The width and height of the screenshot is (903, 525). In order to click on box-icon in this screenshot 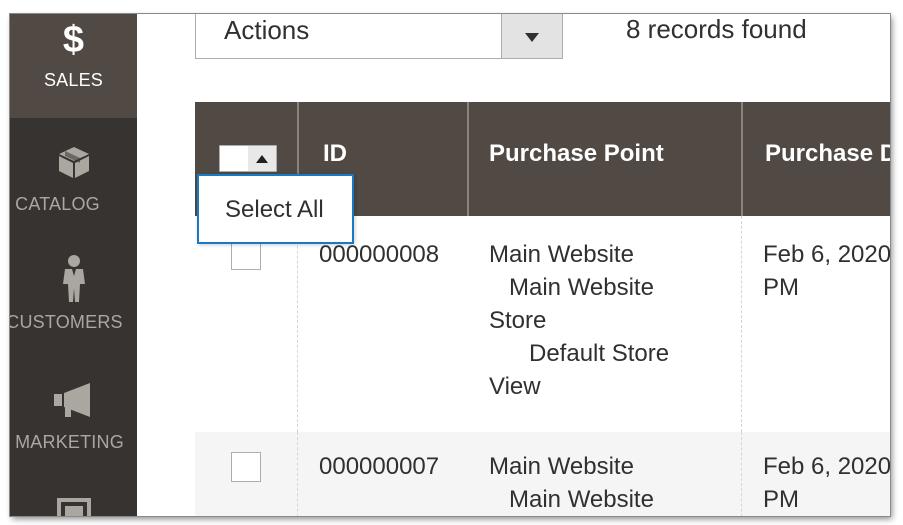, I will do `click(73, 162)`.